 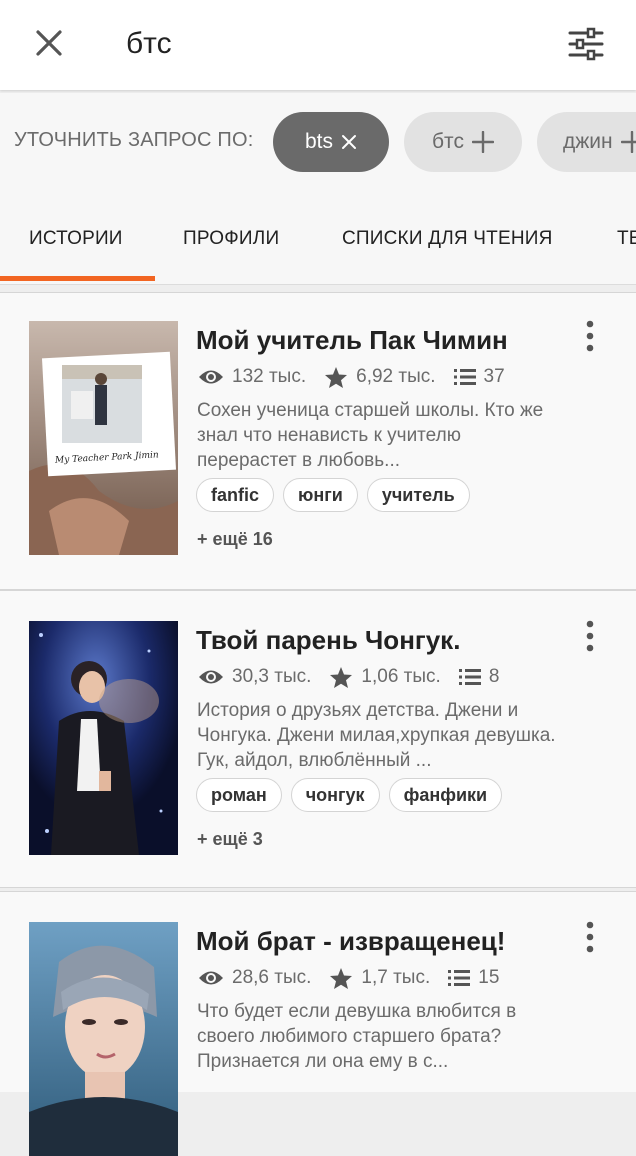 I want to click on story-title: Мой брат - извращенец!, so click(x=350, y=941).